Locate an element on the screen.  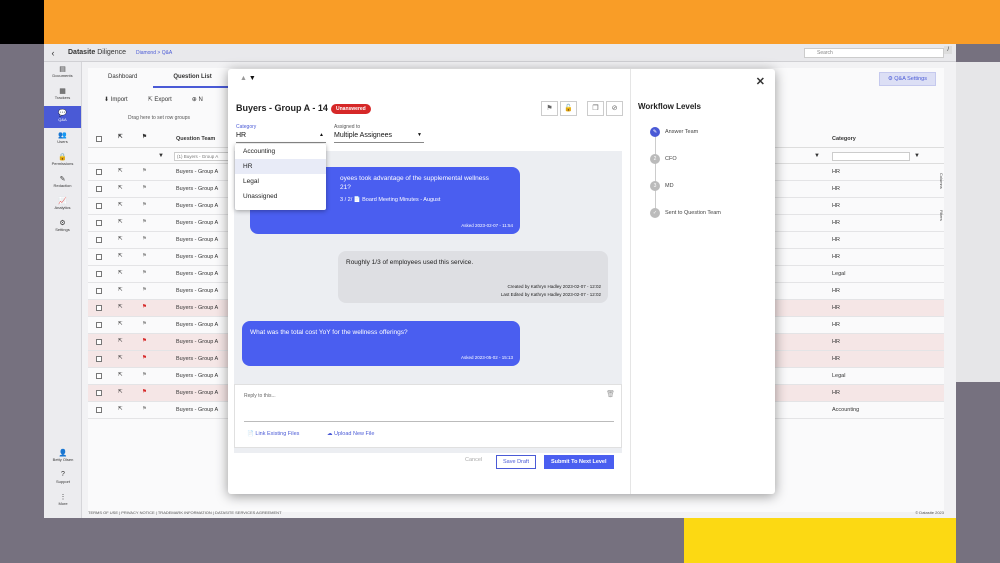
category-option: Legal is located at coordinates (280, 181).